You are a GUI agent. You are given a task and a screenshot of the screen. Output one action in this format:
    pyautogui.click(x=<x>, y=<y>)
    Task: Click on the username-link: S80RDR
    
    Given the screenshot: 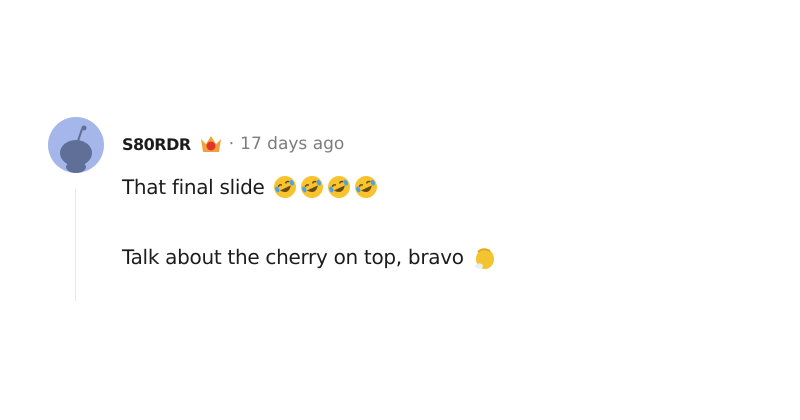 What is the action you would take?
    pyautogui.click(x=156, y=144)
    